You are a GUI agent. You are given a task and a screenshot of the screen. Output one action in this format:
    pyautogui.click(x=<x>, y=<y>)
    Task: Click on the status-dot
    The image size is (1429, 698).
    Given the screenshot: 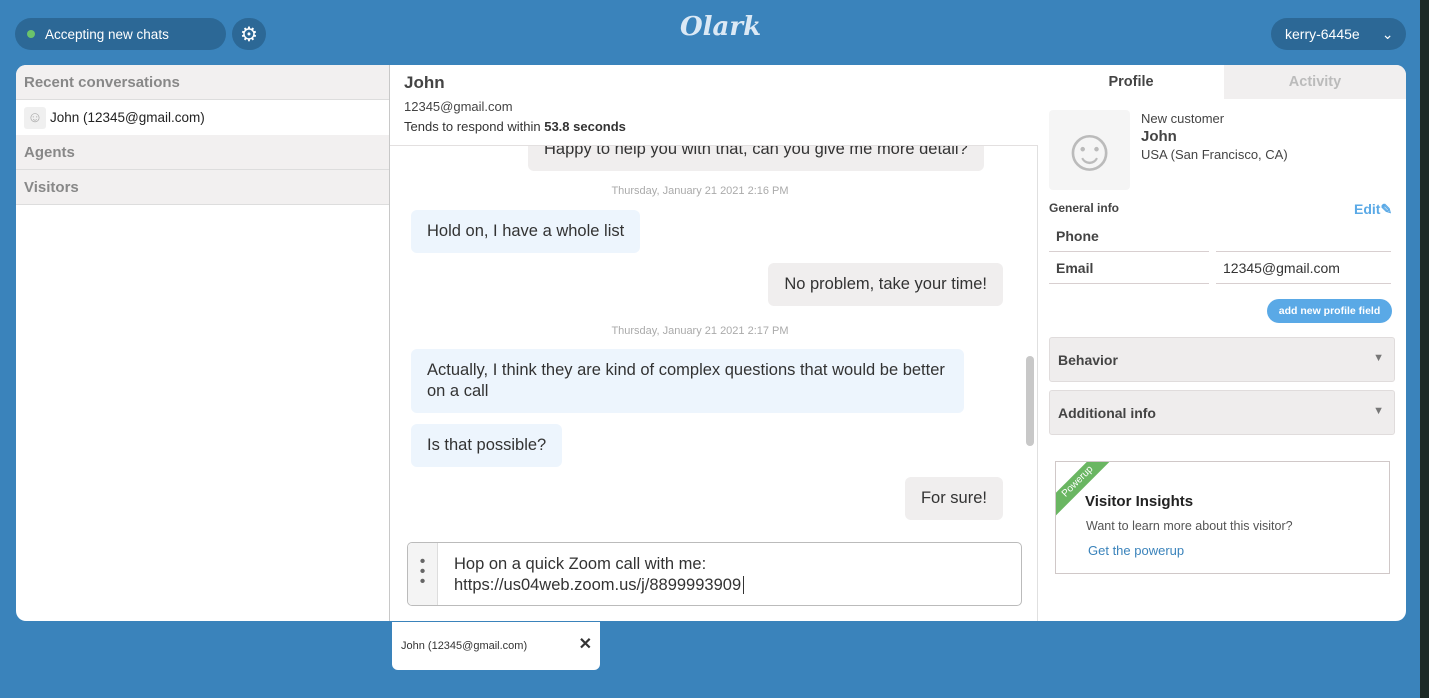 What is the action you would take?
    pyautogui.click(x=31, y=34)
    